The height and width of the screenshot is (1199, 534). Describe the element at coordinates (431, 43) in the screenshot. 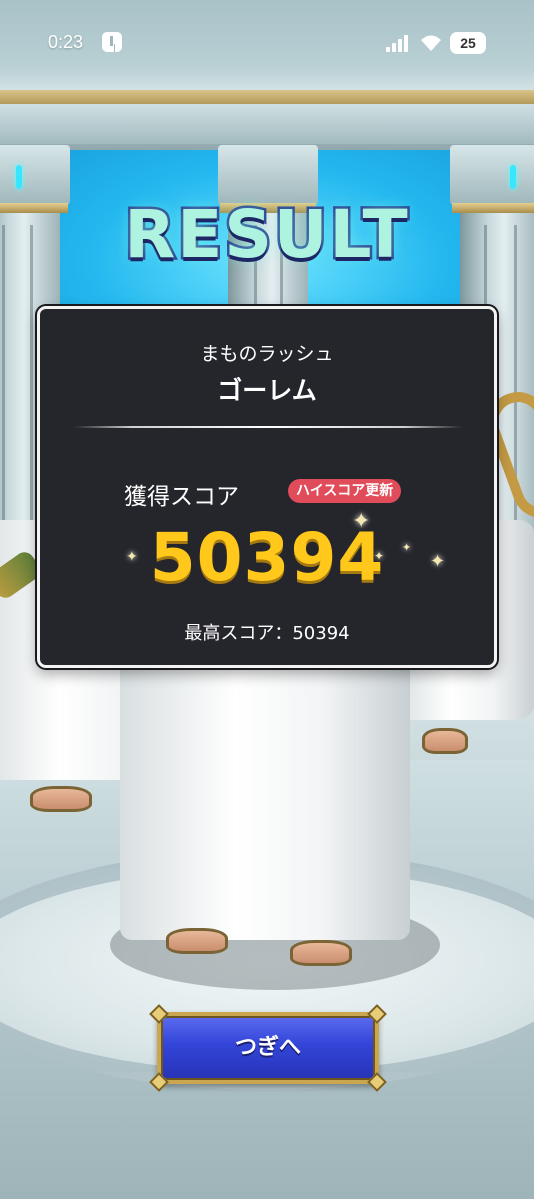

I see `wifi-icon` at that location.